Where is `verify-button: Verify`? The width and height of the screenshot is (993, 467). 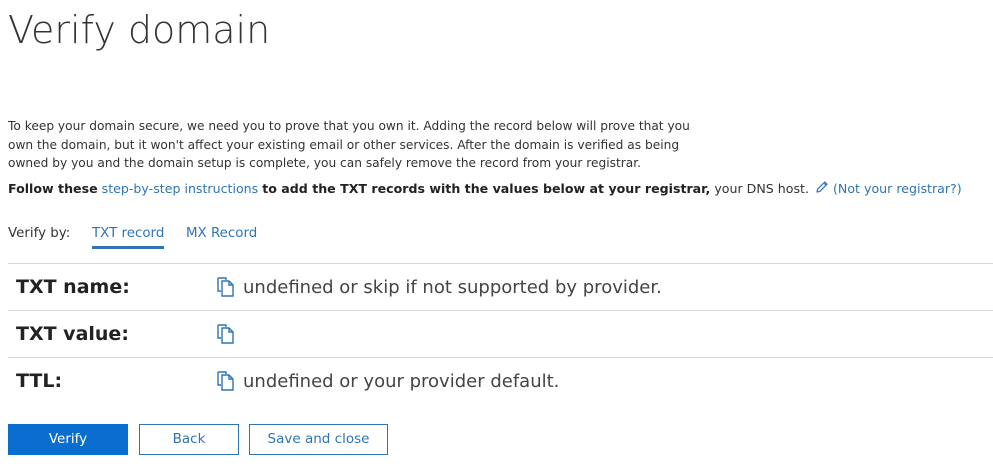 verify-button: Verify is located at coordinates (68, 439).